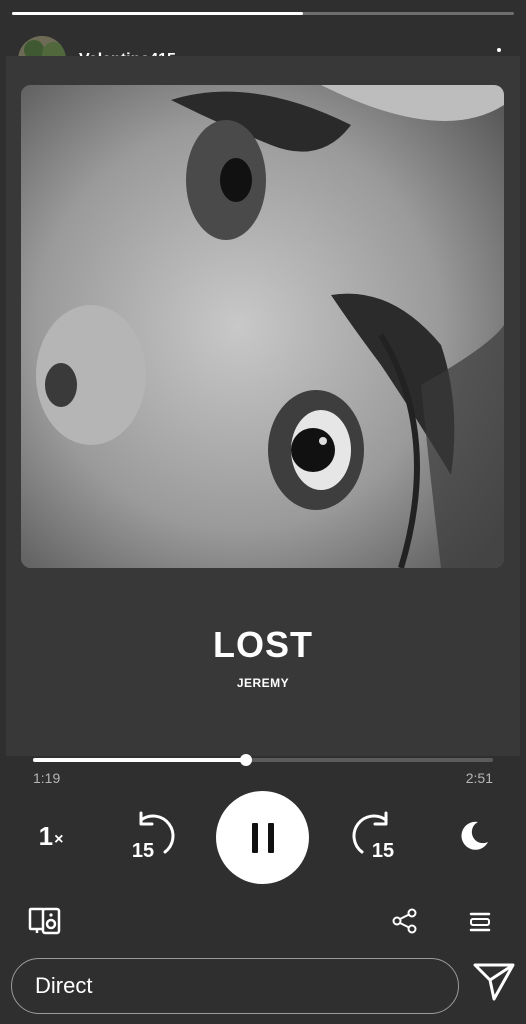 Image resolution: width=526 pixels, height=1024 pixels. What do you see at coordinates (139, 760) in the screenshot?
I see `scrubber-fill` at bounding box center [139, 760].